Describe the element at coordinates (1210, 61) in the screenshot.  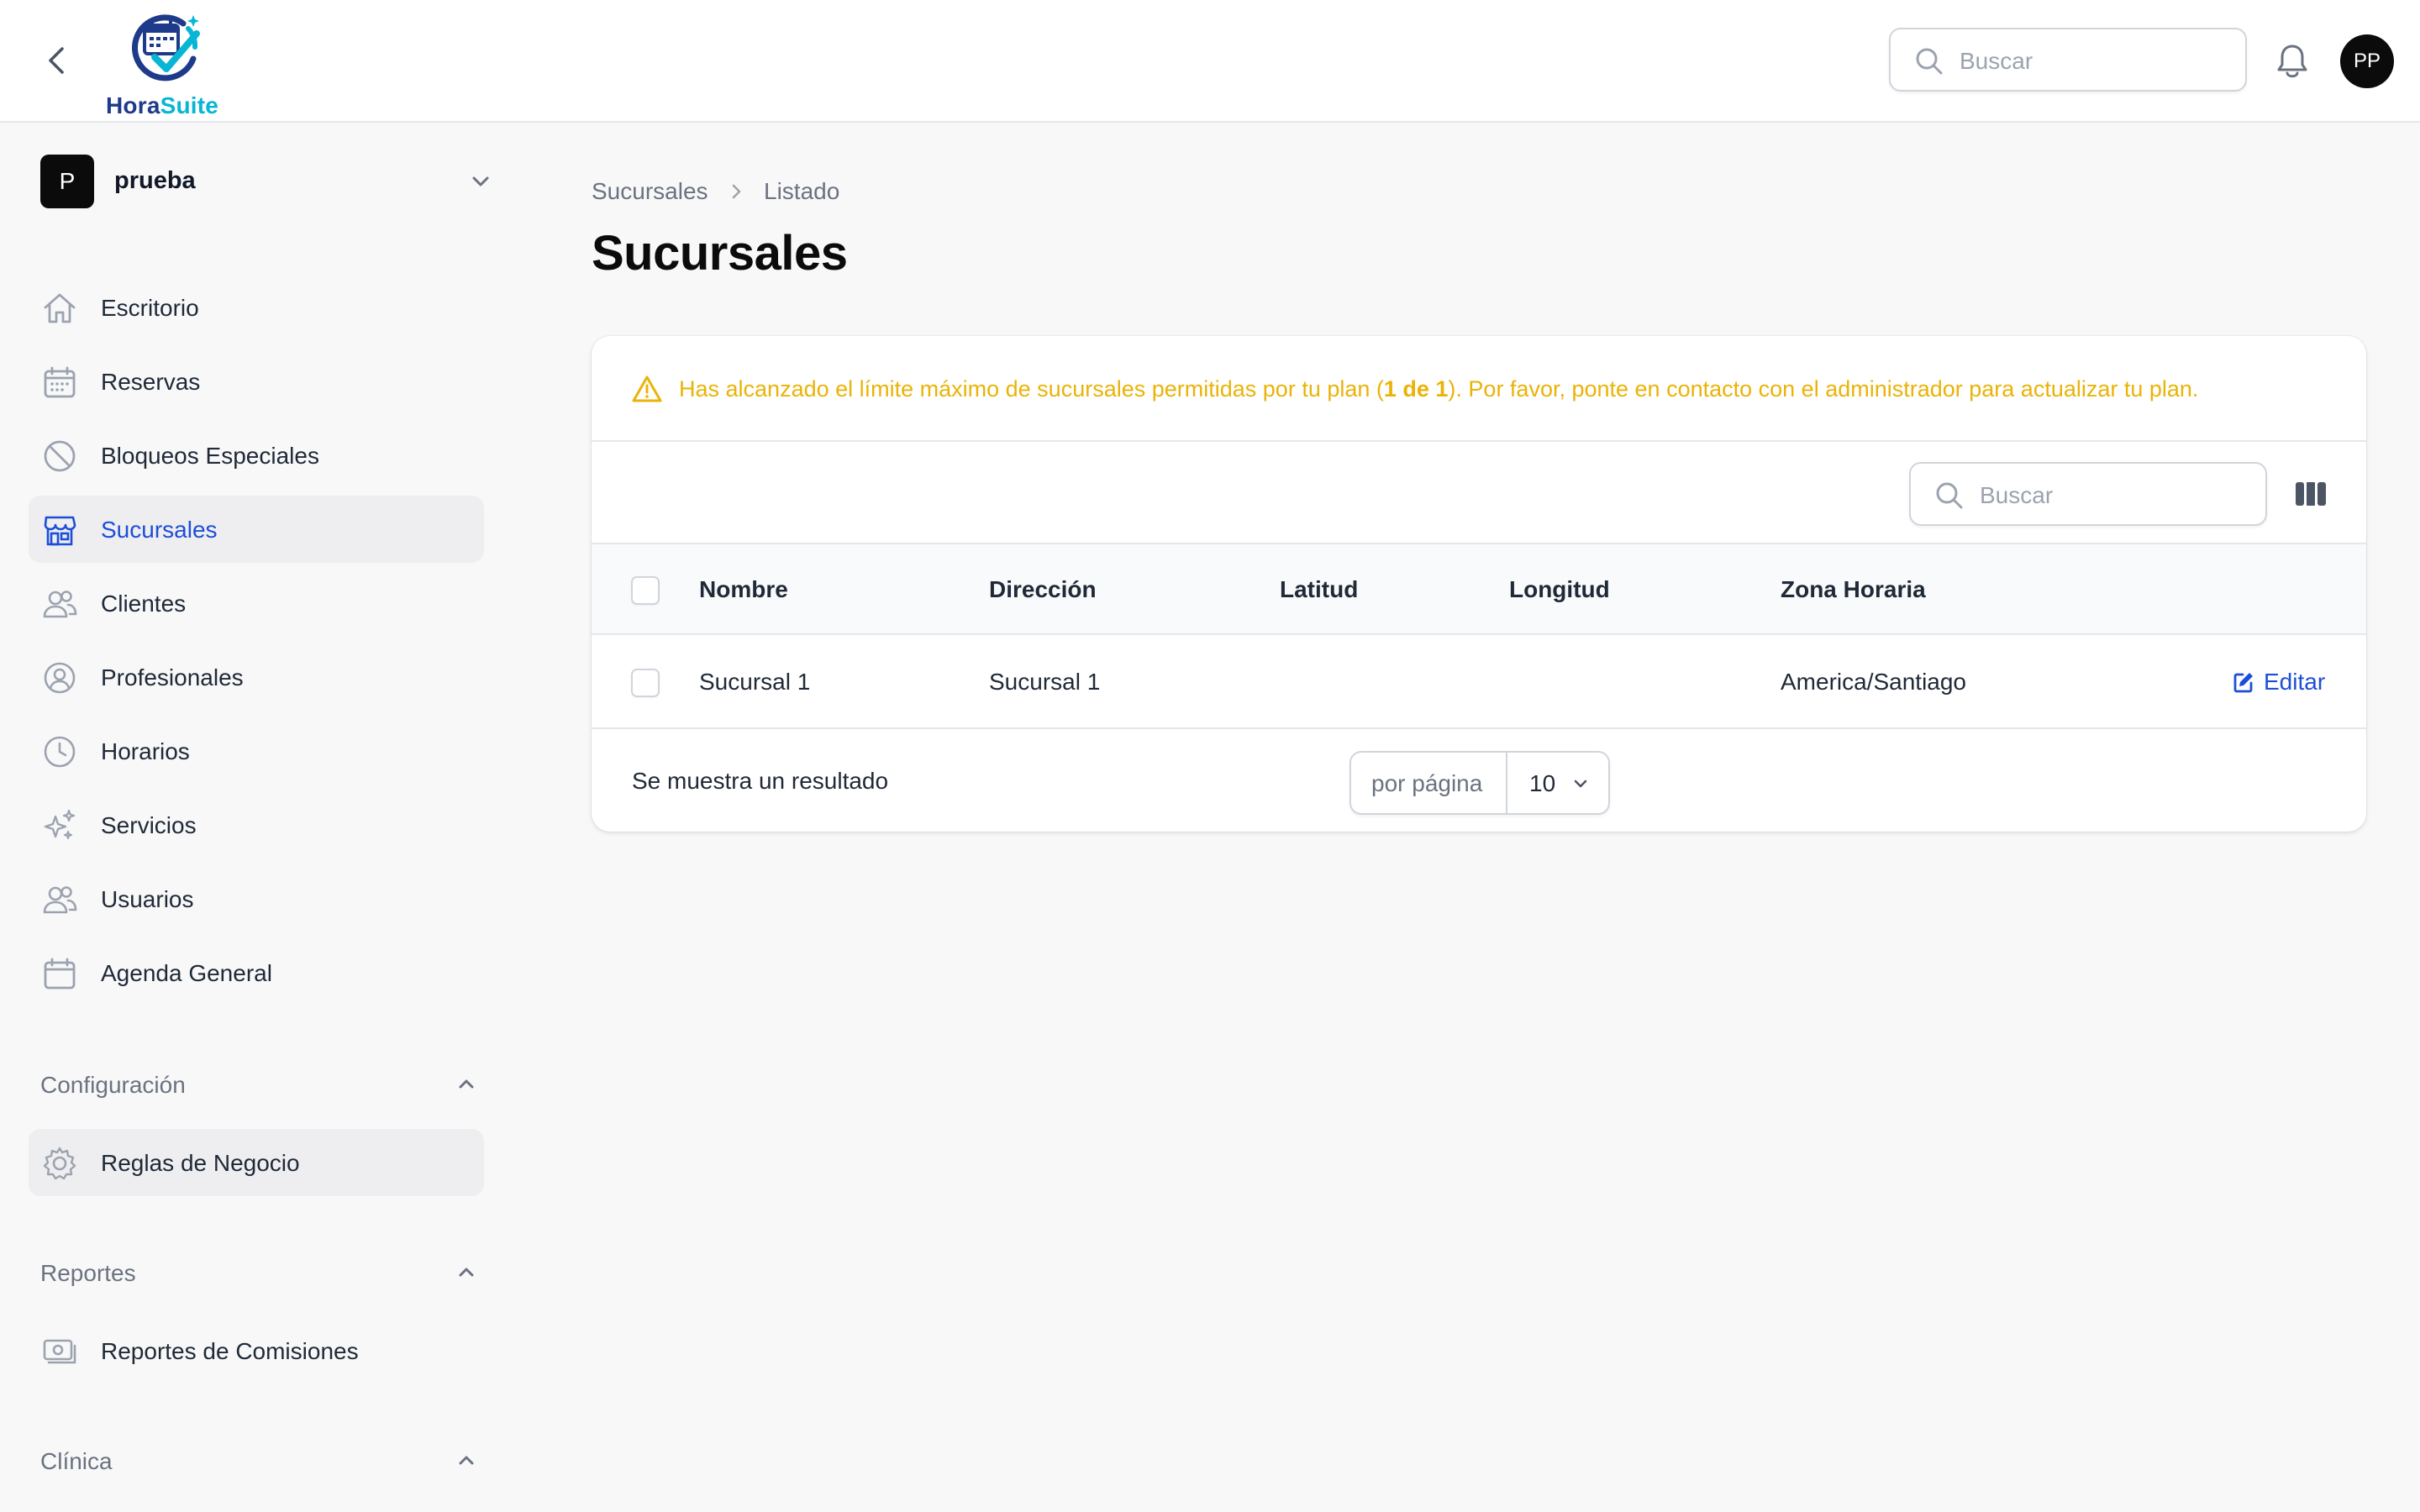
I see `top-bar: HoraSuite Buscar PP` at that location.